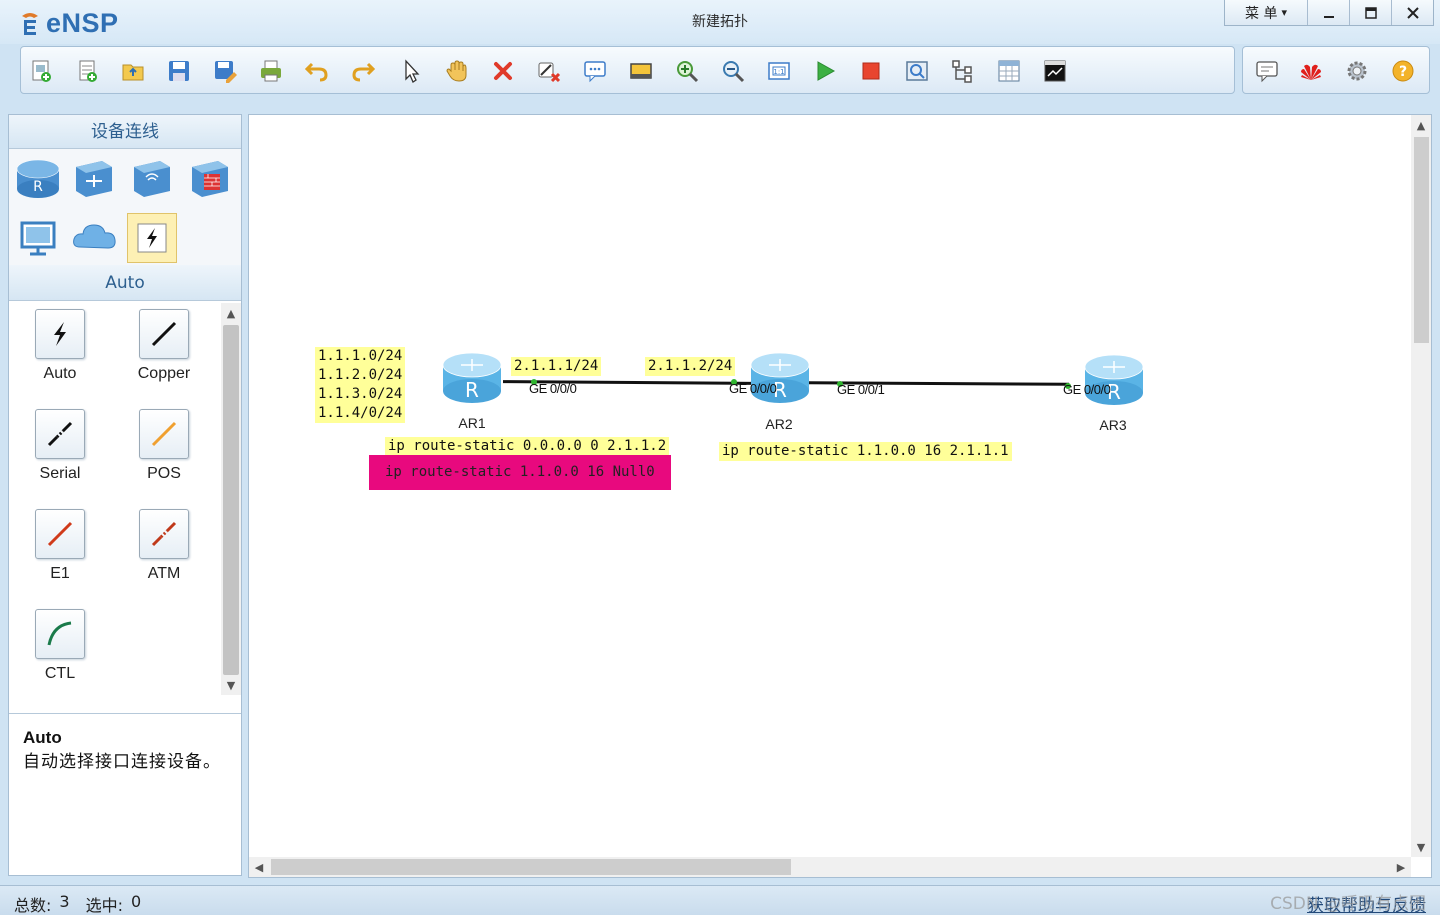 This screenshot has width=1440, height=915. Describe the element at coordinates (779, 71) in the screenshot. I see `fit-button: 1:1` at that location.